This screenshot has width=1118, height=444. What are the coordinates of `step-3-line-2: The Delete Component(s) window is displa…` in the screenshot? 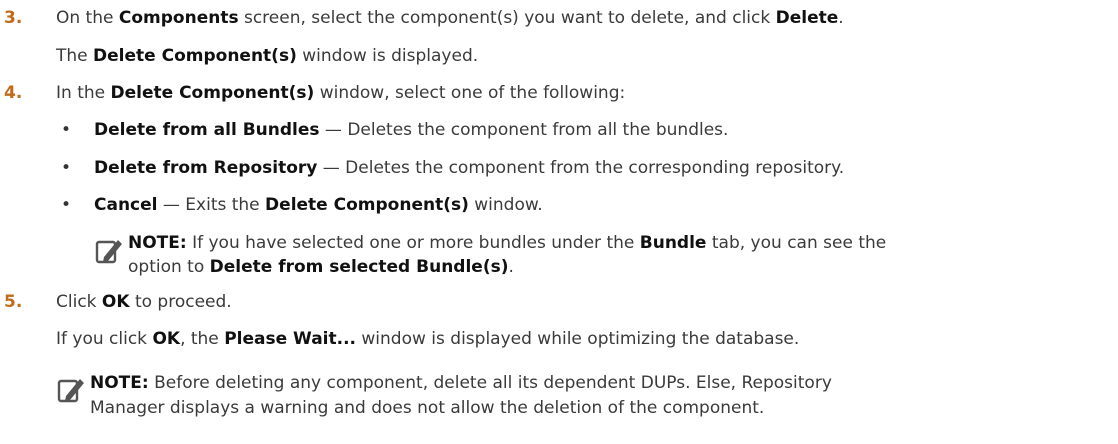 It's located at (267, 56).